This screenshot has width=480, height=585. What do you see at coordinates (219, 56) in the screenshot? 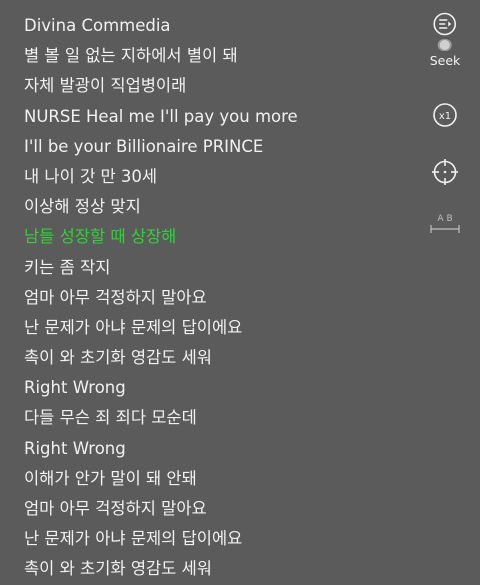
I see `lyric-line: 별 볼 일 없는 지하에서 별이 돼` at bounding box center [219, 56].